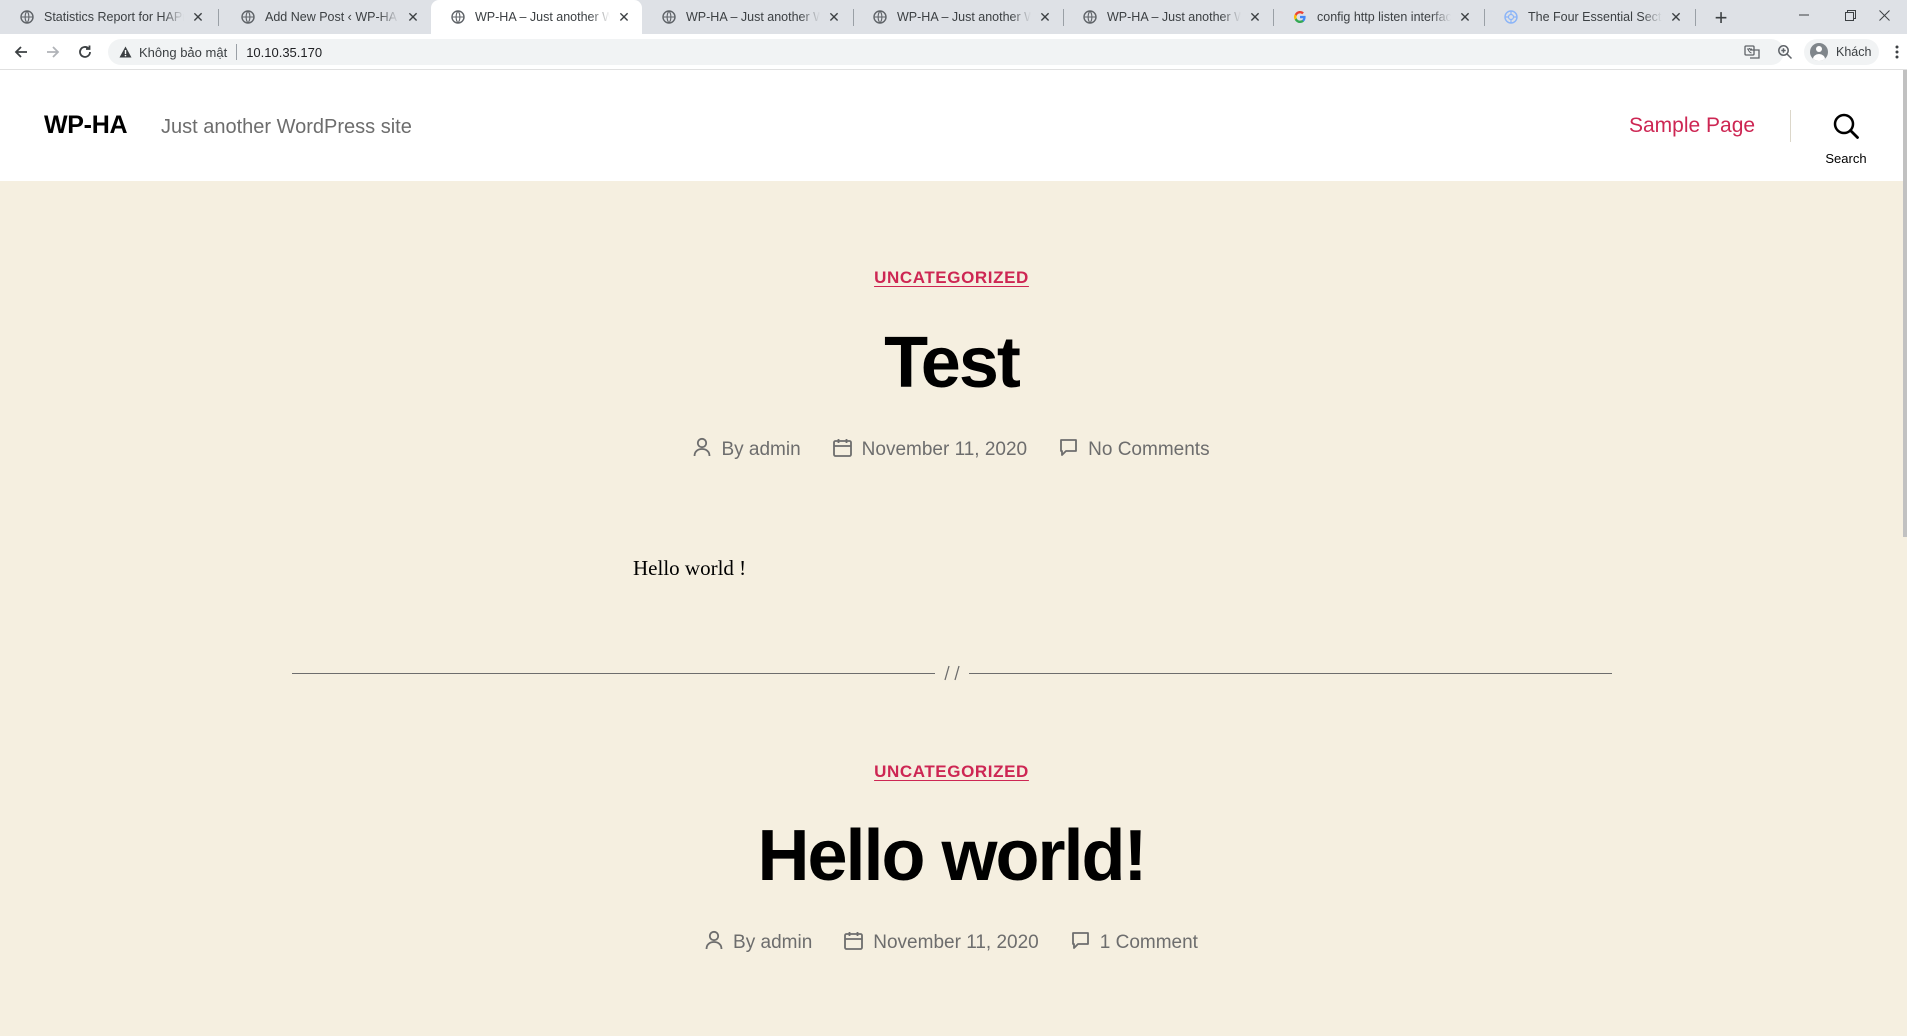  I want to click on tab-four-sections: The Four Essential Sections of an ✕, so click(1589, 17).